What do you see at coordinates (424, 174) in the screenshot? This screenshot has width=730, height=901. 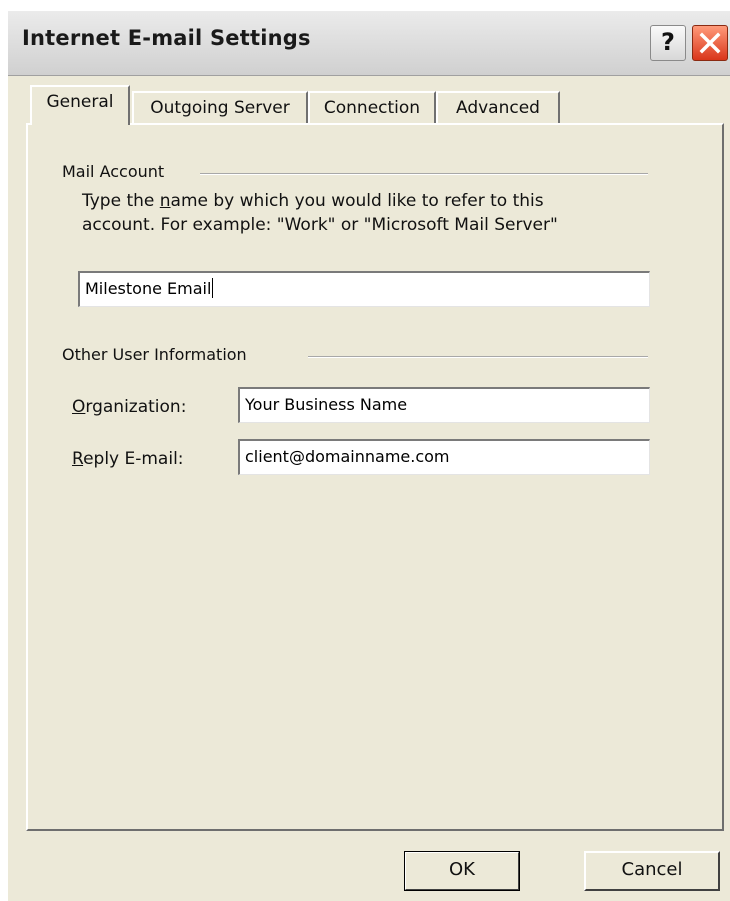 I see `mail-account-divider` at bounding box center [424, 174].